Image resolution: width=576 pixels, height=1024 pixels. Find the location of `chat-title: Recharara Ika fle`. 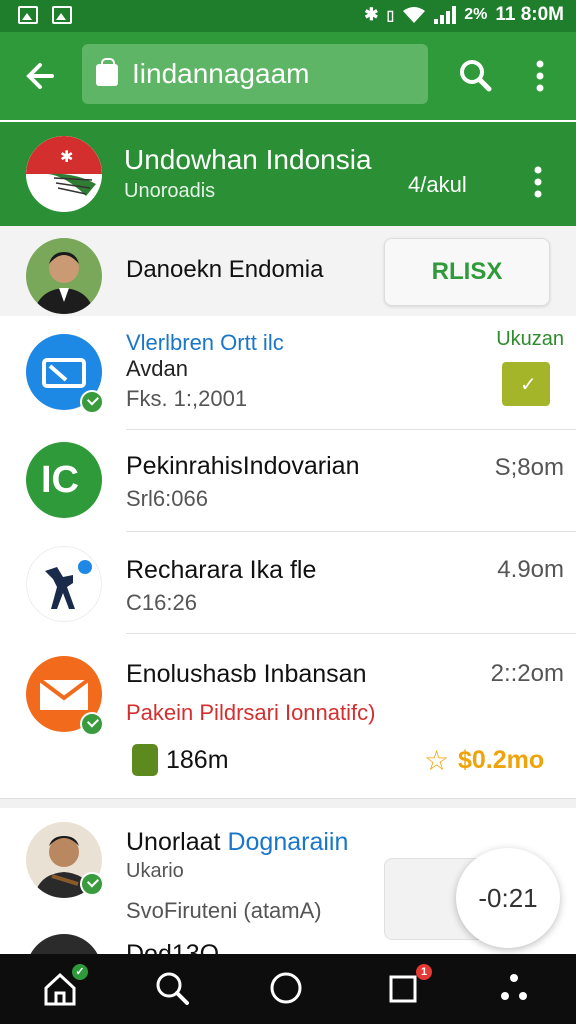

chat-title: Recharara Ika fle is located at coordinates (221, 570).